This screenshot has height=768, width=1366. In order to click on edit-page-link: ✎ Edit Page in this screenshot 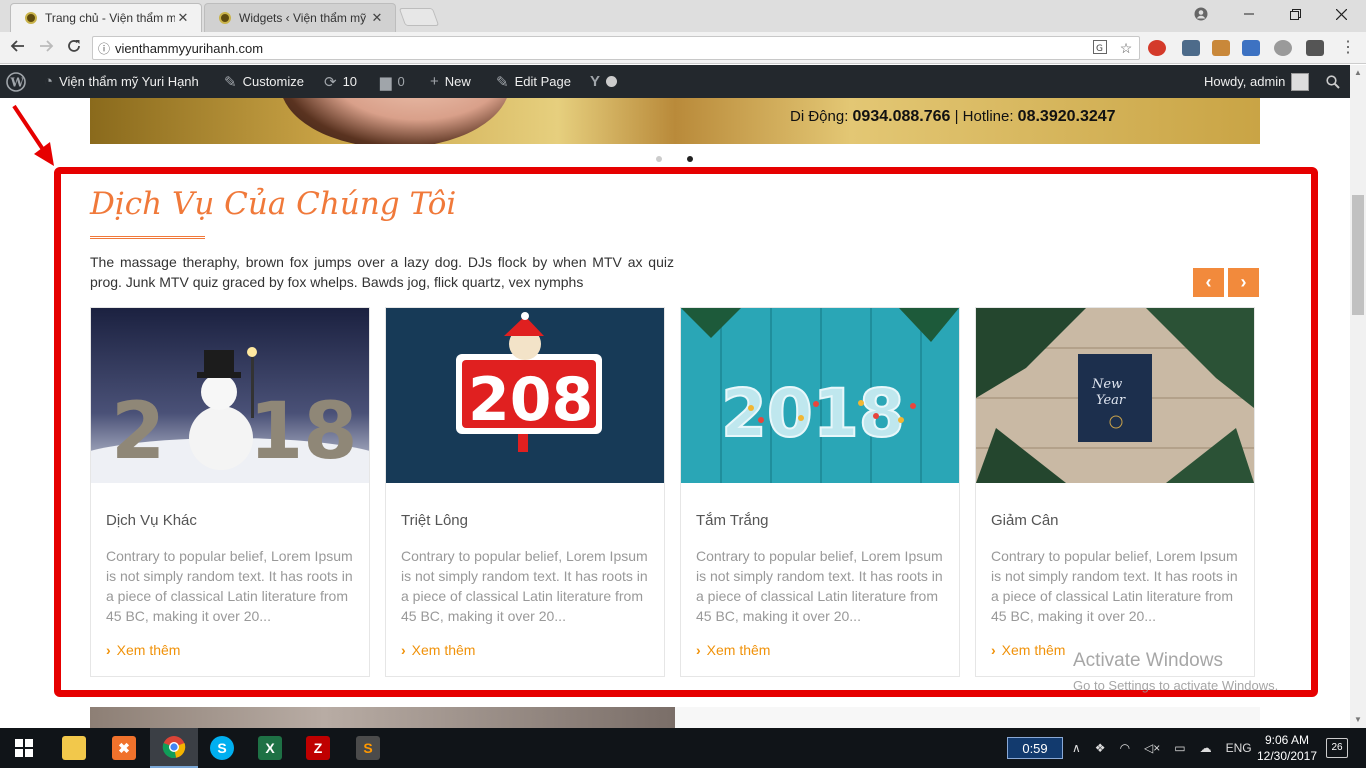, I will do `click(533, 81)`.